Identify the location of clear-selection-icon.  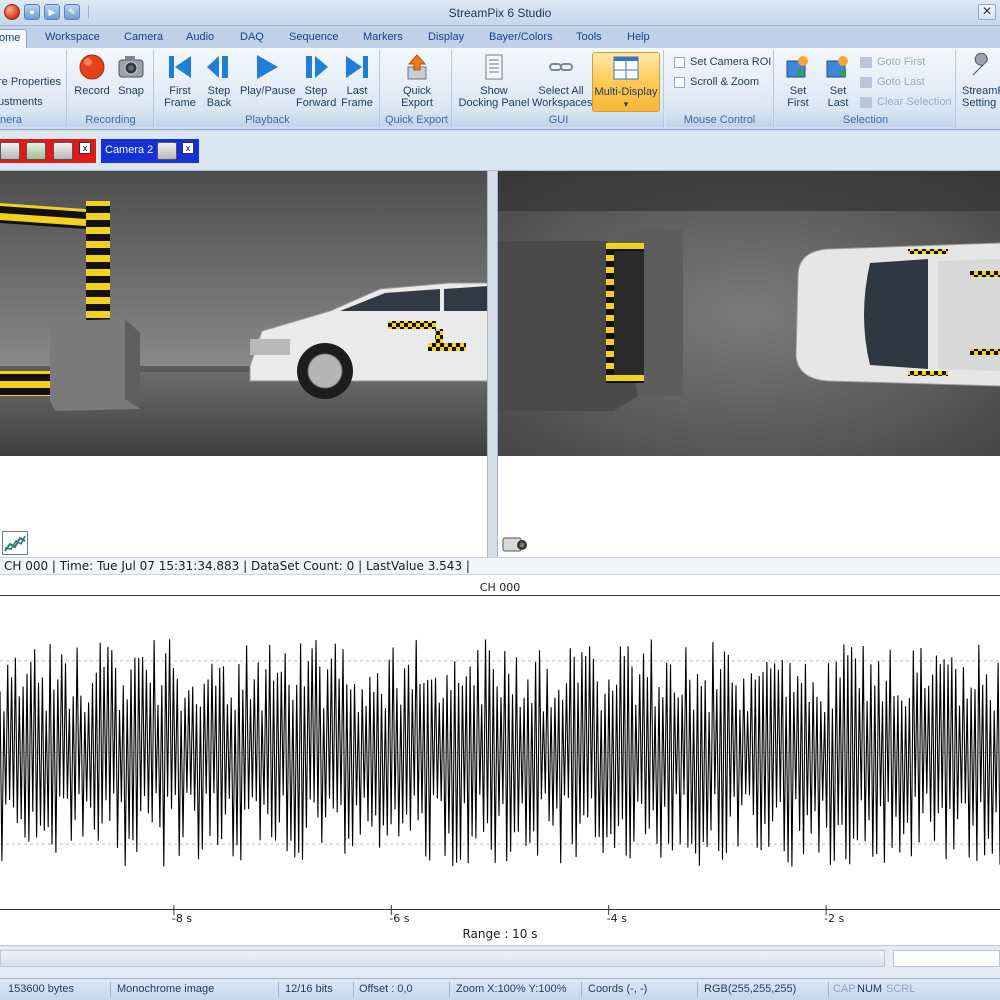
(866, 102).